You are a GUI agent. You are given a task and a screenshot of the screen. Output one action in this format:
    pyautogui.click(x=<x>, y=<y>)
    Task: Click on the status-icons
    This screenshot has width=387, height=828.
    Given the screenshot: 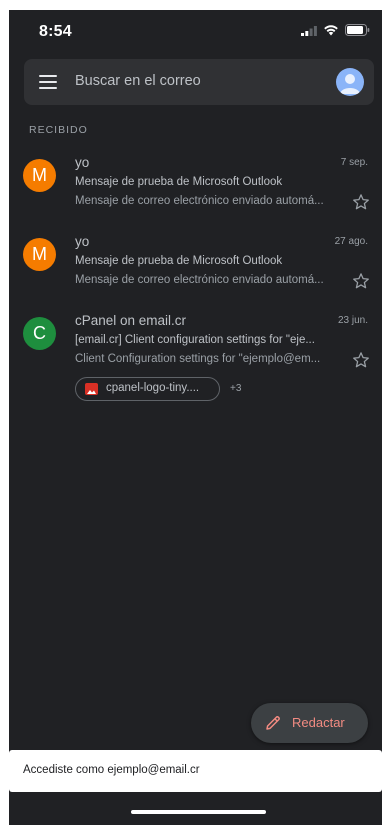 What is the action you would take?
    pyautogui.click(x=335, y=30)
    